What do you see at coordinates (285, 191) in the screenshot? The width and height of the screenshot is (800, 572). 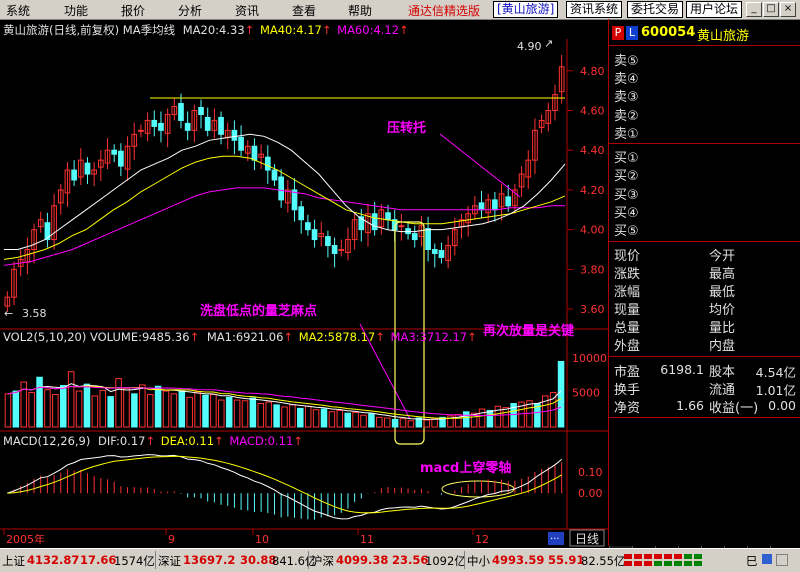 I see `ma20-line` at bounding box center [285, 191].